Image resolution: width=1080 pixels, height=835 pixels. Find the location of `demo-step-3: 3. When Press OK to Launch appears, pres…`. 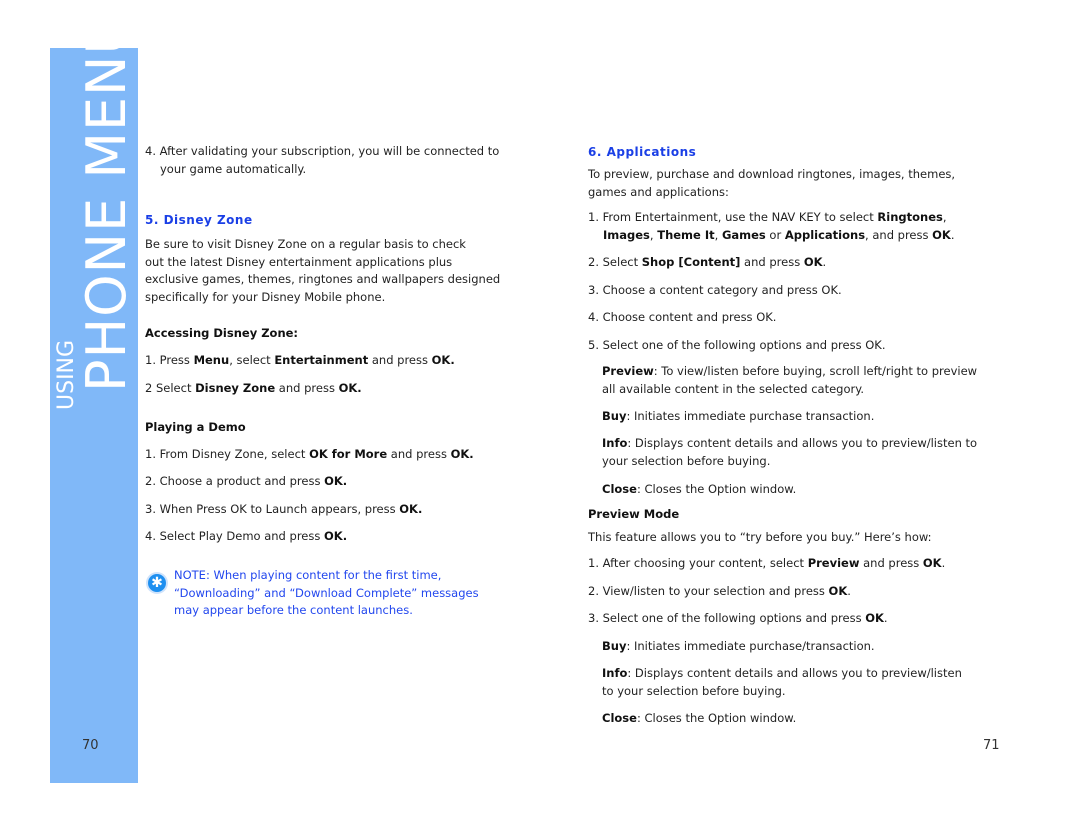

demo-step-3: 3. When Press OK to Launch appears, pres… is located at coordinates (283, 510).